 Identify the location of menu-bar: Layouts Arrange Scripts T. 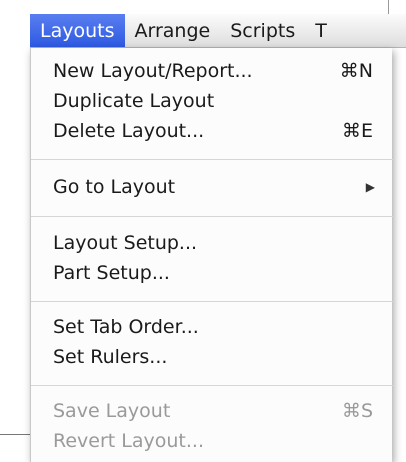
(218, 31).